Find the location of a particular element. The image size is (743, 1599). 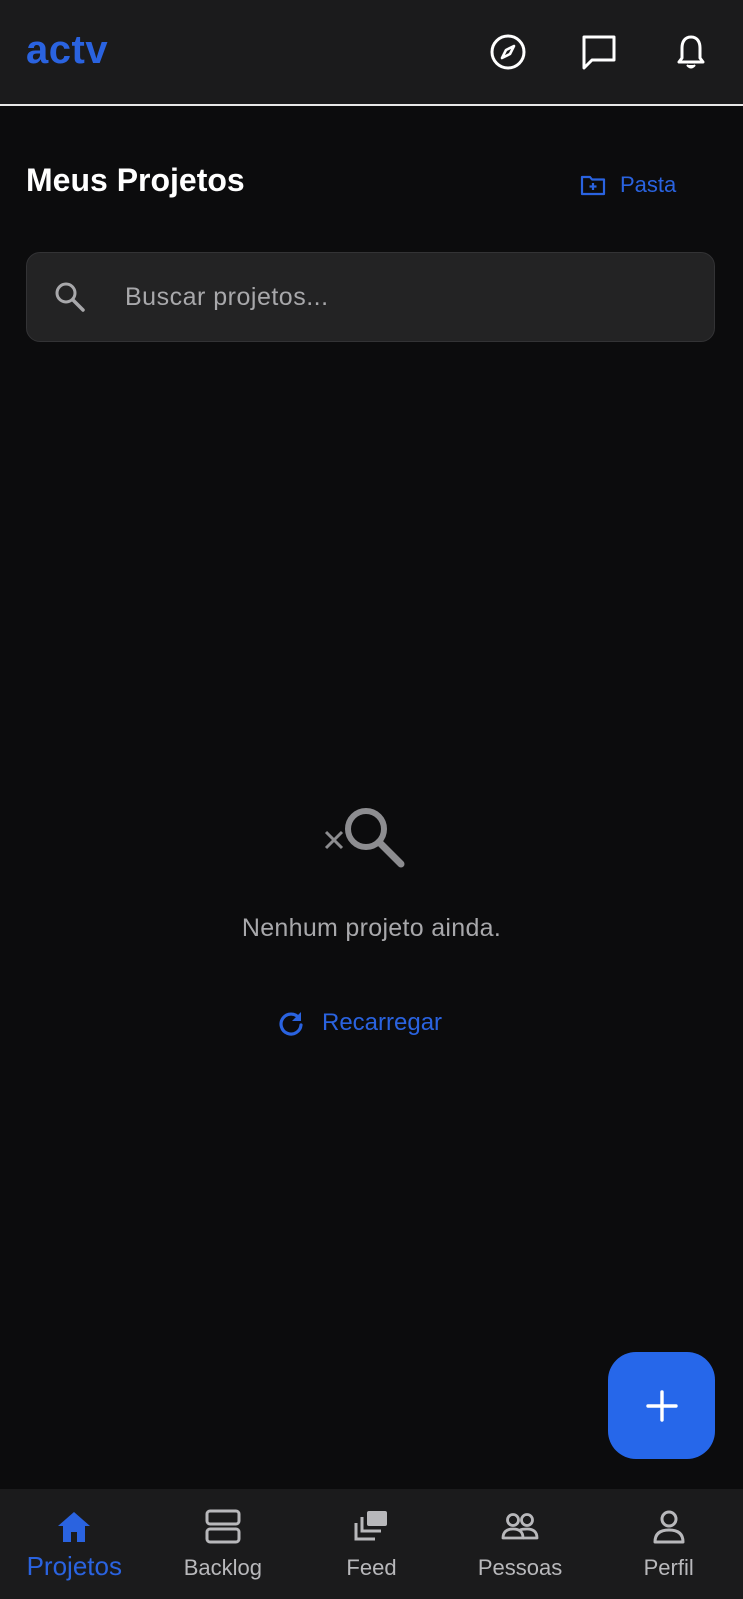

empty-state-message: Nenhum projeto ainda. is located at coordinates (371, 928).